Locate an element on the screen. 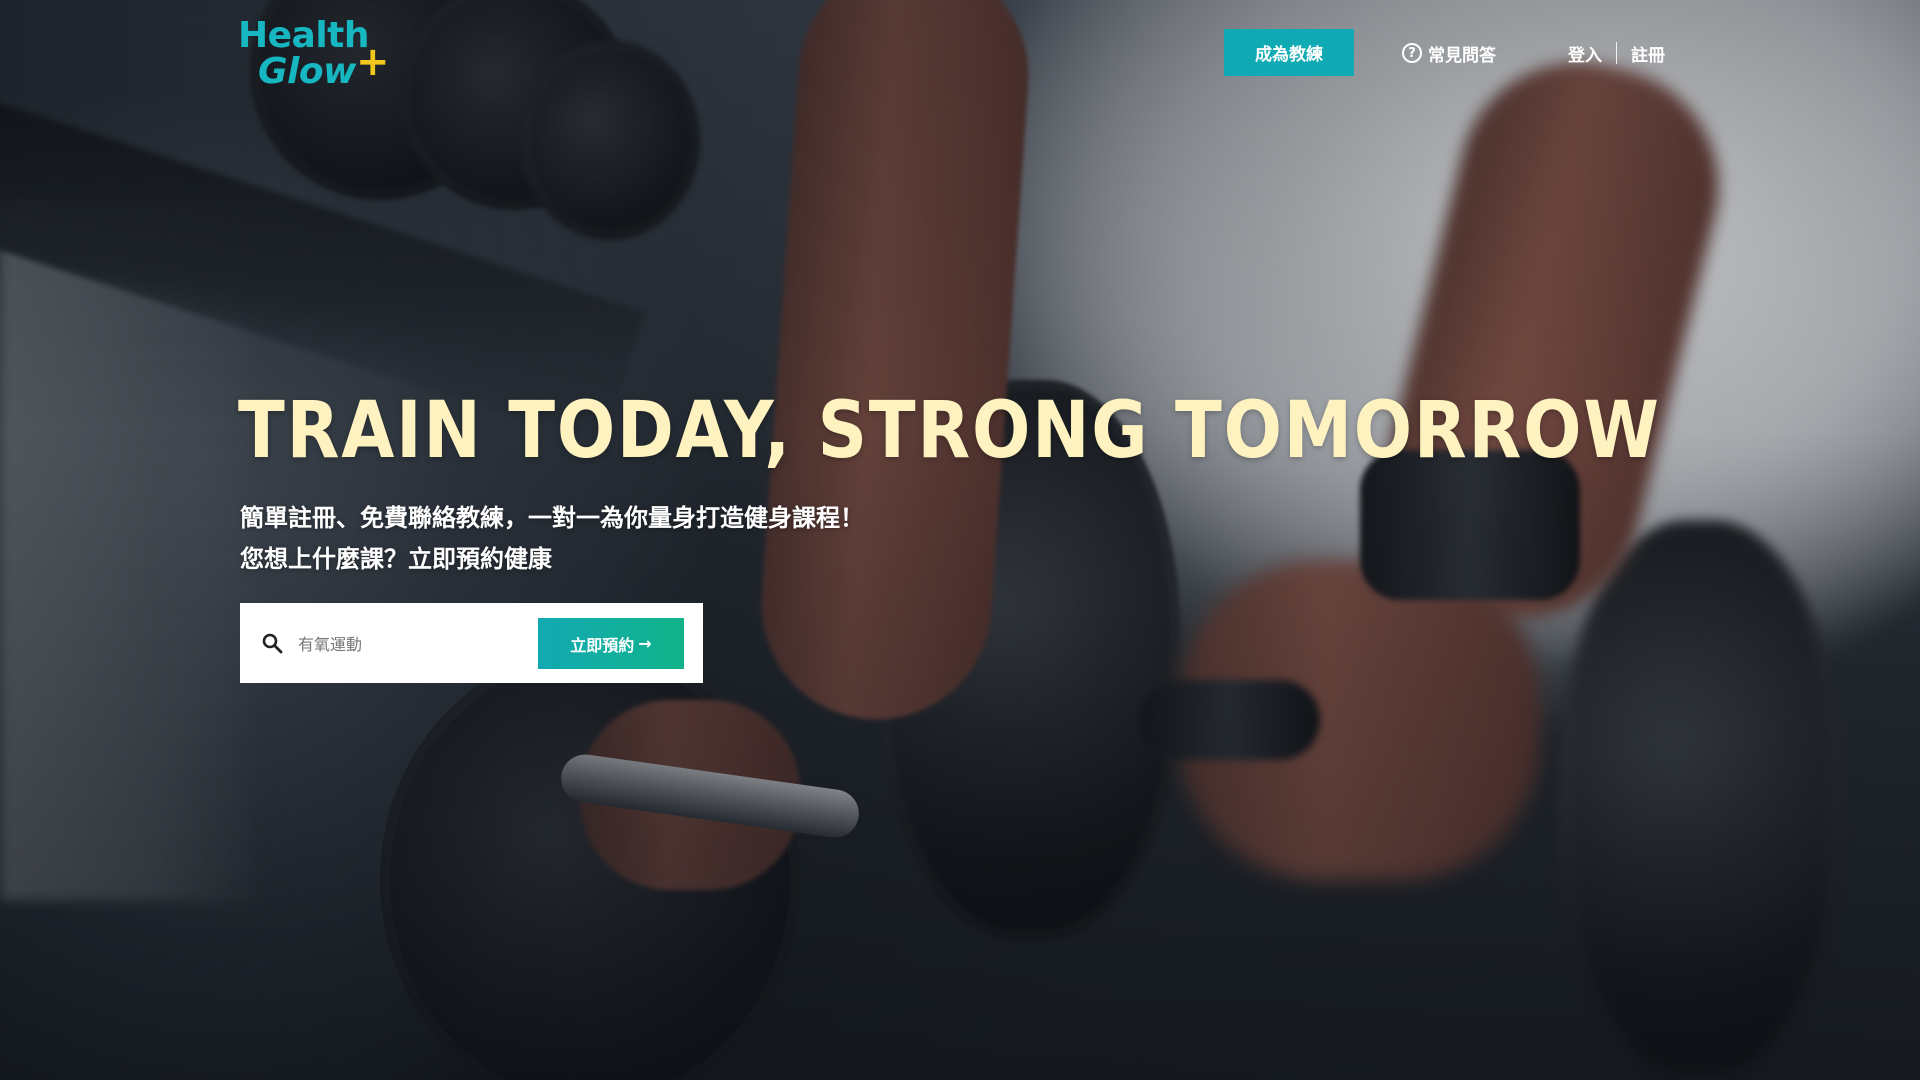 The width and height of the screenshot is (1920, 1080). course-search-bar: 立即預約 → is located at coordinates (471, 643).